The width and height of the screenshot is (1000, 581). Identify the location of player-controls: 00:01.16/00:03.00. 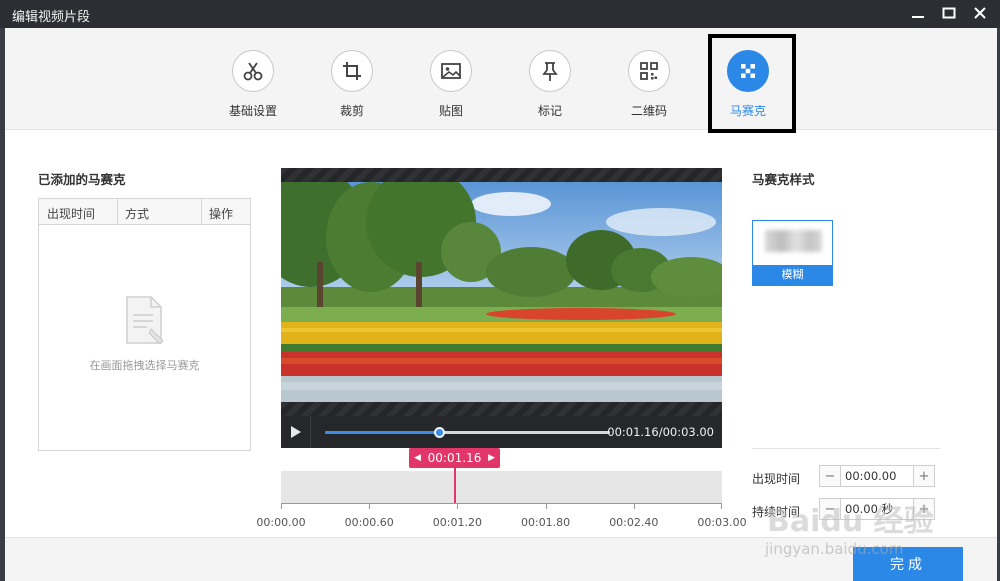
(501, 432).